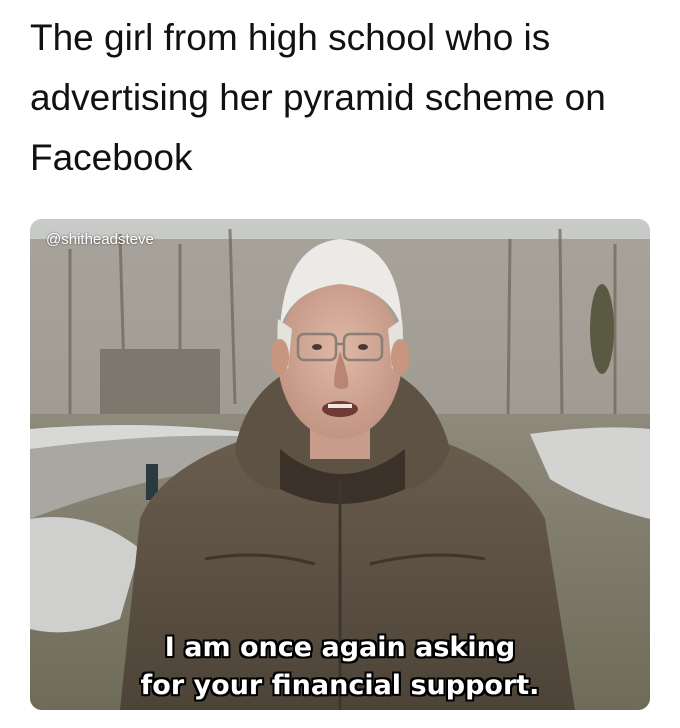 This screenshot has width=680, height=728. I want to click on subtitle-line-2: for your financial support., so click(340, 685).